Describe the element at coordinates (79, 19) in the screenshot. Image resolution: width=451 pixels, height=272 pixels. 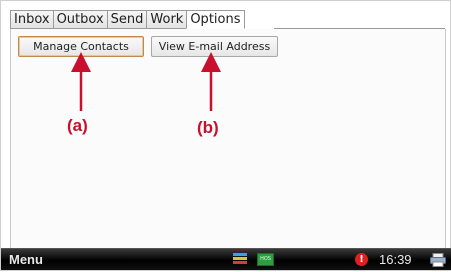
I see `tab-outbox: Outbox` at that location.